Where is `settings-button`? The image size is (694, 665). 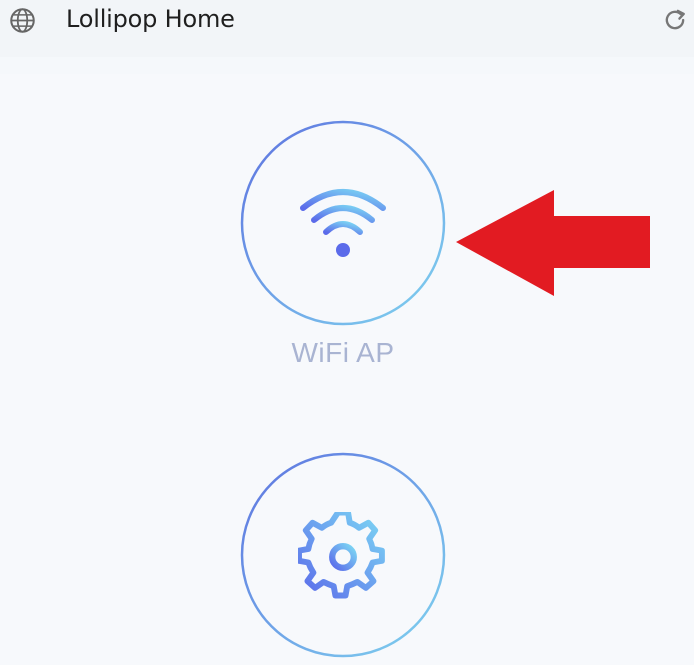
settings-button is located at coordinates (343, 555).